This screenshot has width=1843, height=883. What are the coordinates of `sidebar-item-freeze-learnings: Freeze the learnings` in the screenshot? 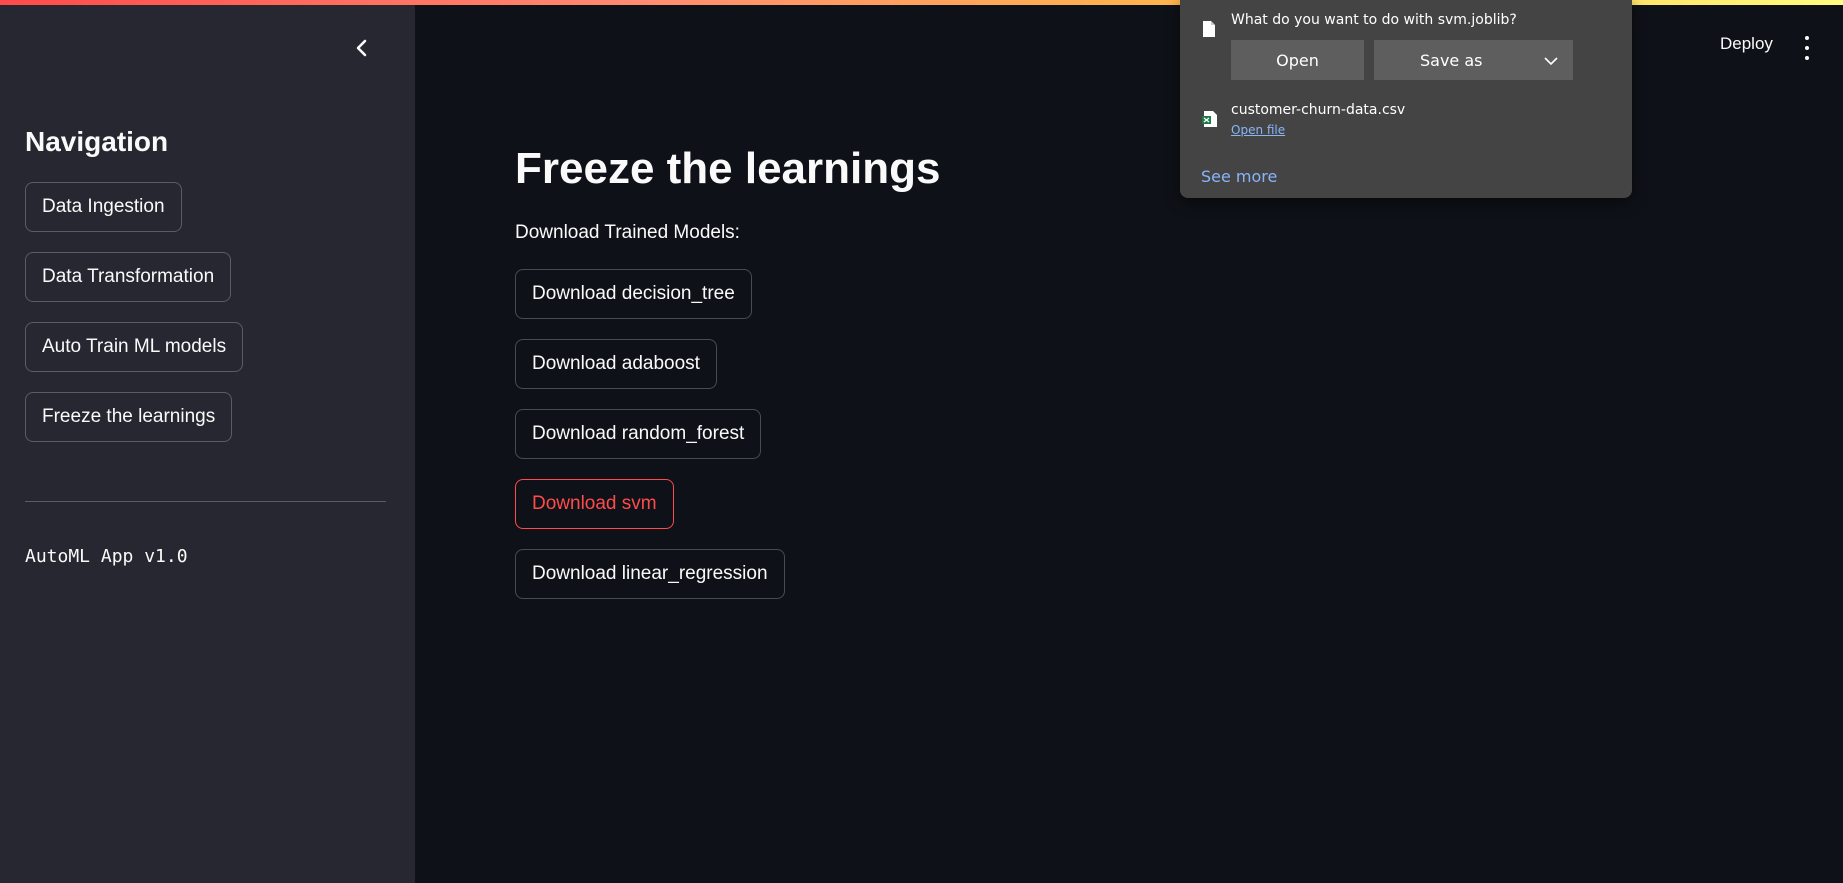 It's located at (129, 417).